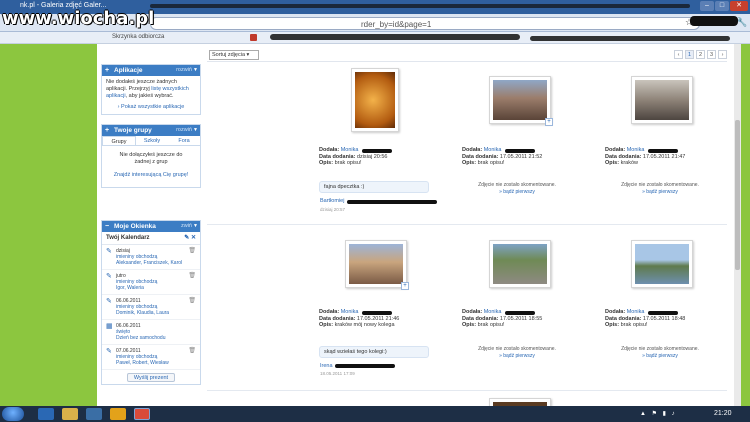 Image resolution: width=750 pixels, height=422 pixels. Describe the element at coordinates (186, 226) in the screenshot. I see `windows-collapse-link: zwiń` at that location.